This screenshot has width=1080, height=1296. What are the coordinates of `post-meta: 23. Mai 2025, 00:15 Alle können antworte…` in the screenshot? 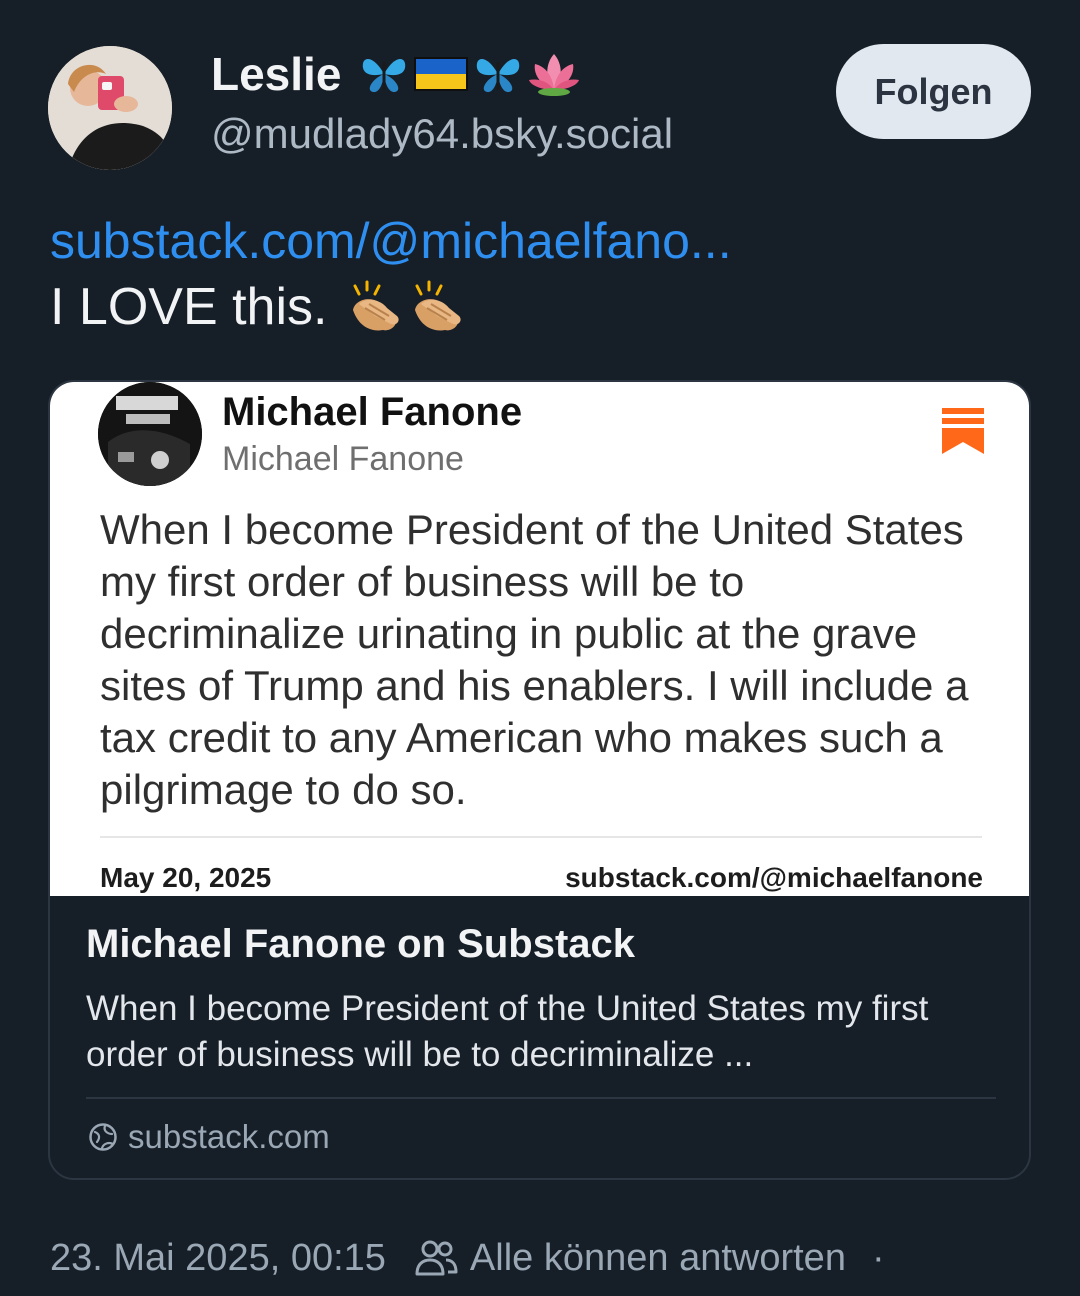 It's located at (467, 1258).